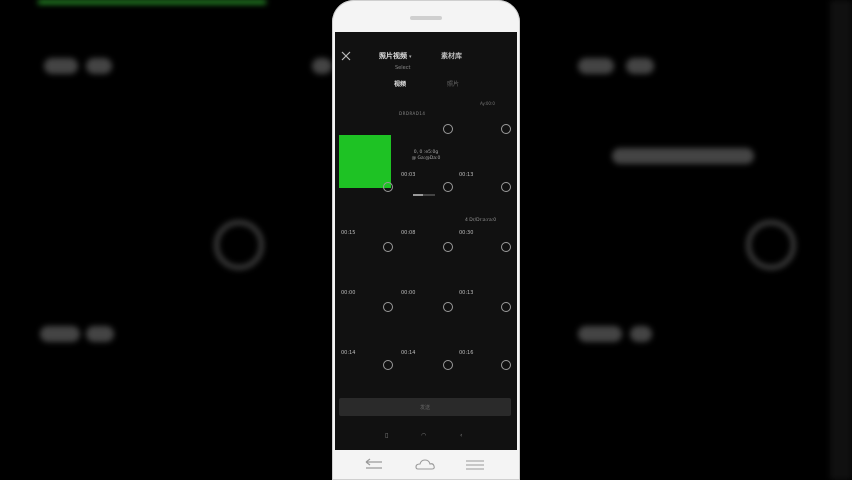 Image resolution: width=852 pixels, height=480 pixels. Describe the element at coordinates (403, 68) in the screenshot. I see `header-subtitle: Select` at that location.